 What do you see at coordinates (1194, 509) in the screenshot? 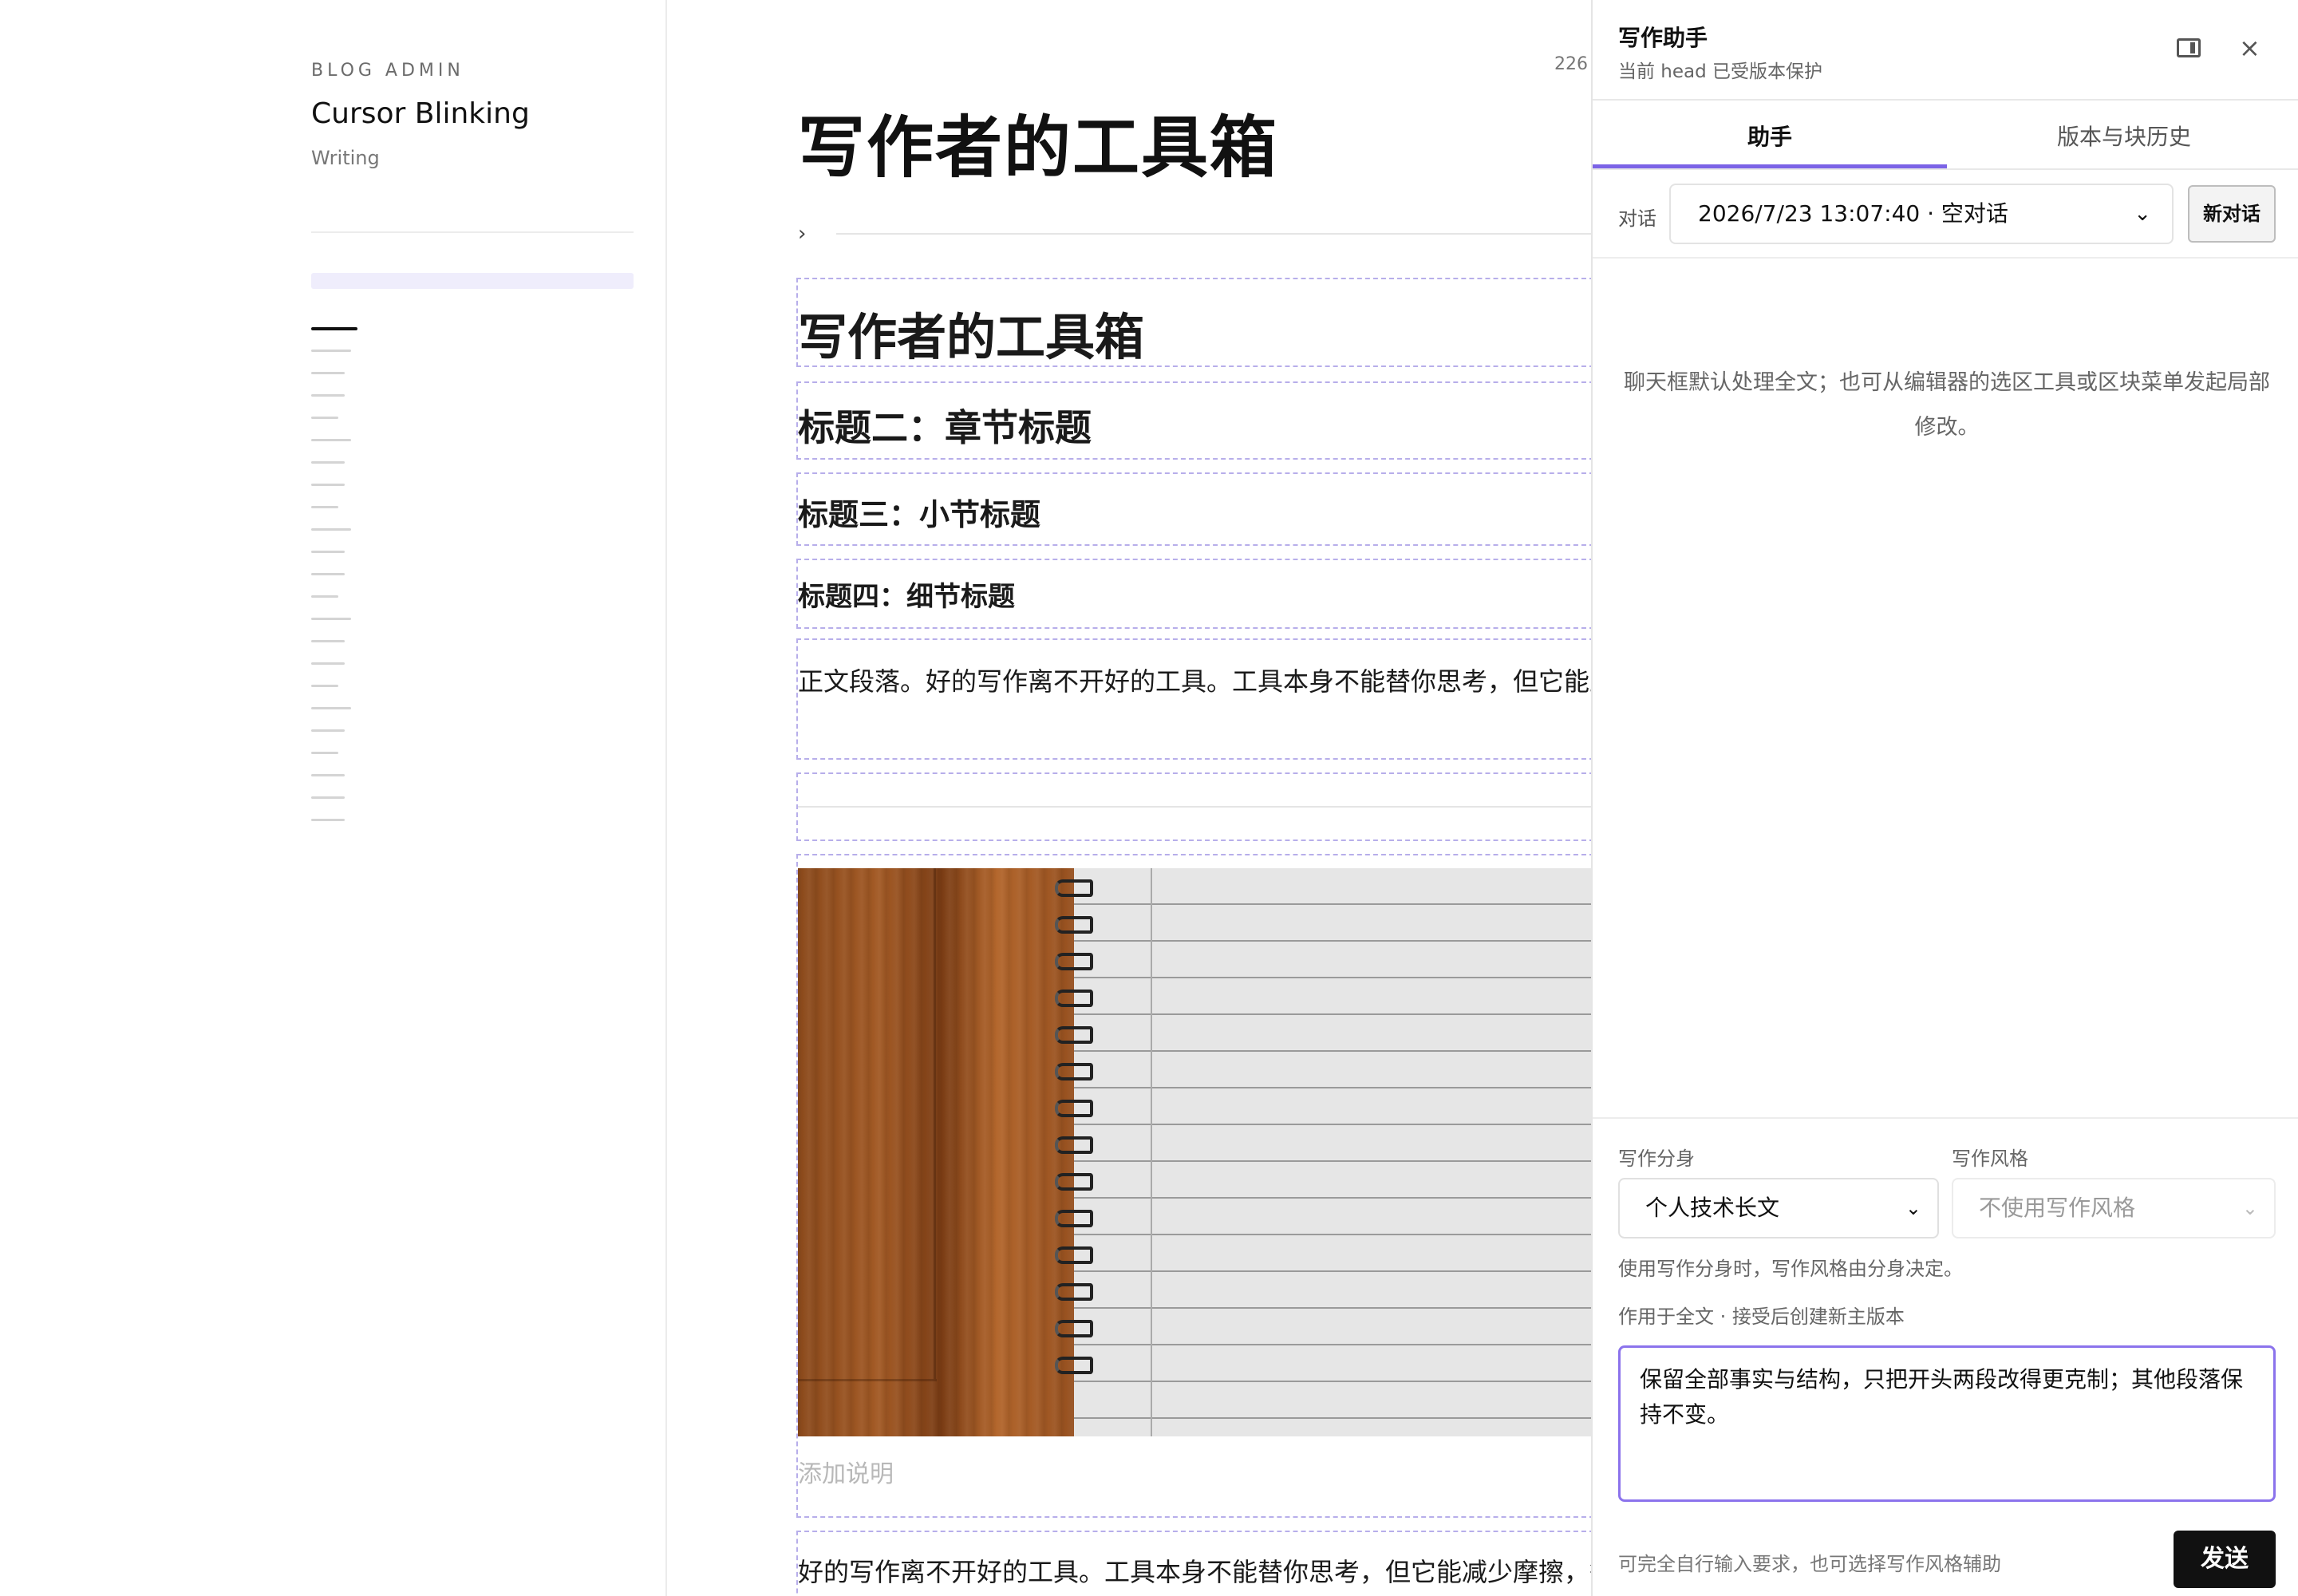
I see `editor-block-h3: 标题三：小节标题` at bounding box center [1194, 509].